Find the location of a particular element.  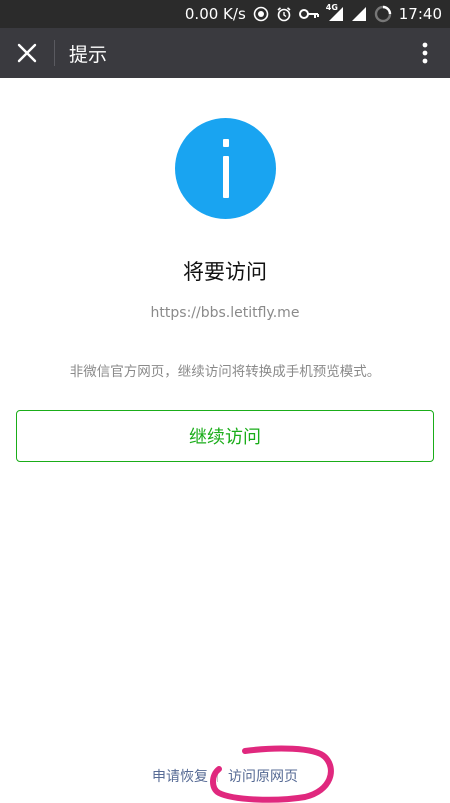

footer-links: 申请恢复 访问原网页 is located at coordinates (225, 776).